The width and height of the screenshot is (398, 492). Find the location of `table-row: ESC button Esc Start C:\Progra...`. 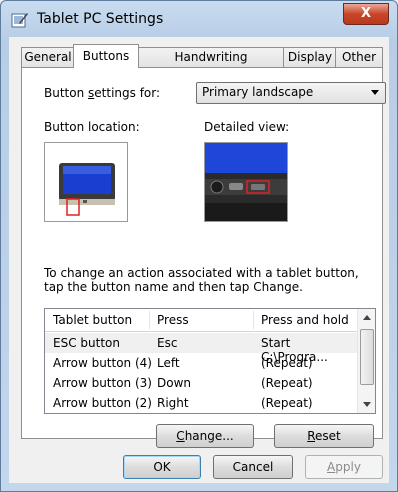

table-row: ESC button Esc Start C:\Progra... is located at coordinates (201, 348).